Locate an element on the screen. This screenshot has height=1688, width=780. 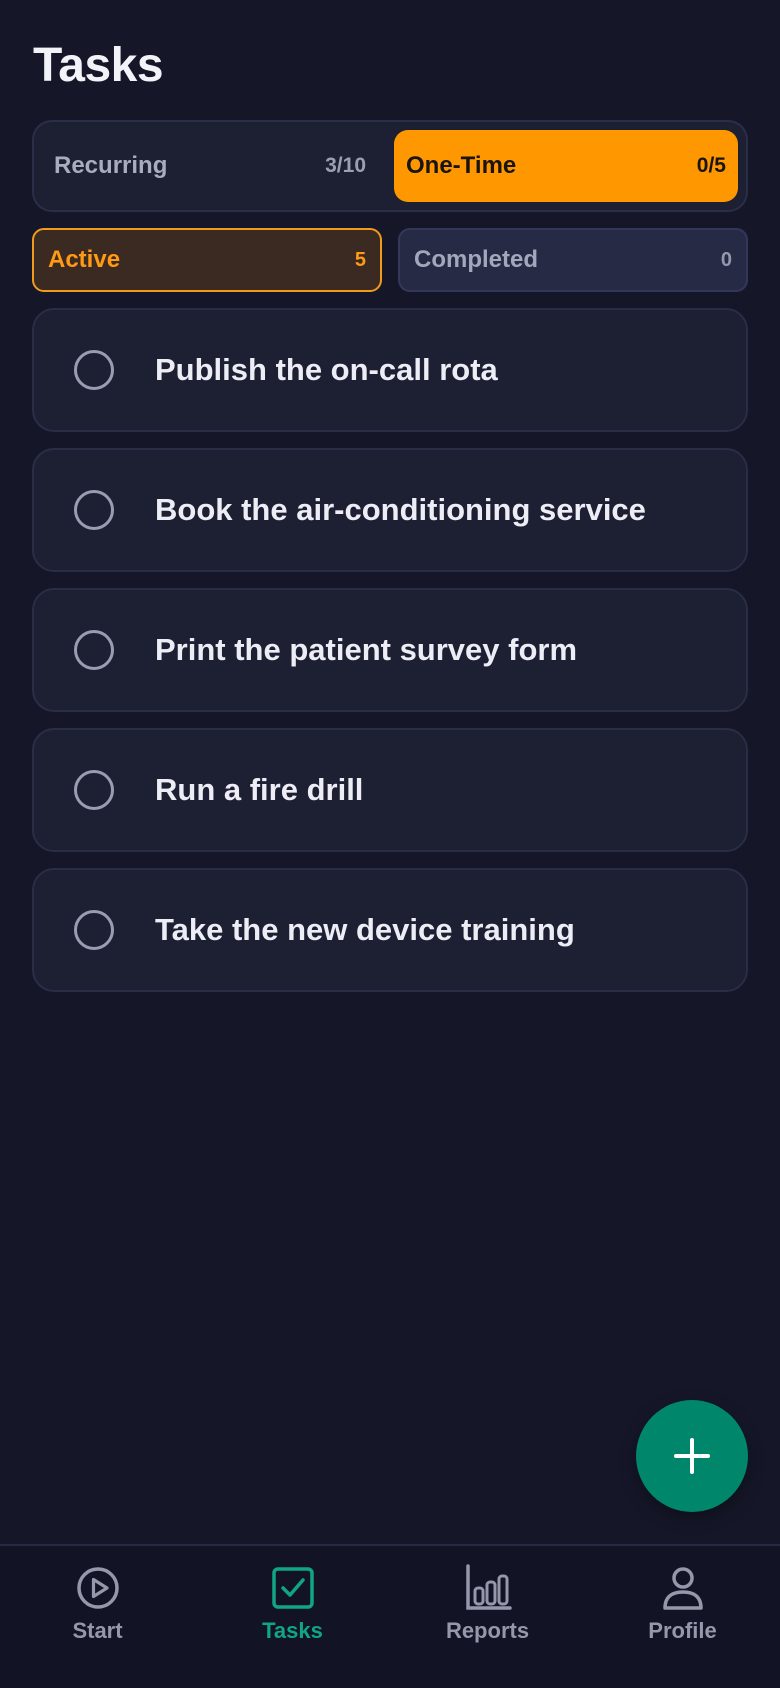
nav-start: Start is located at coordinates (97, 1606).